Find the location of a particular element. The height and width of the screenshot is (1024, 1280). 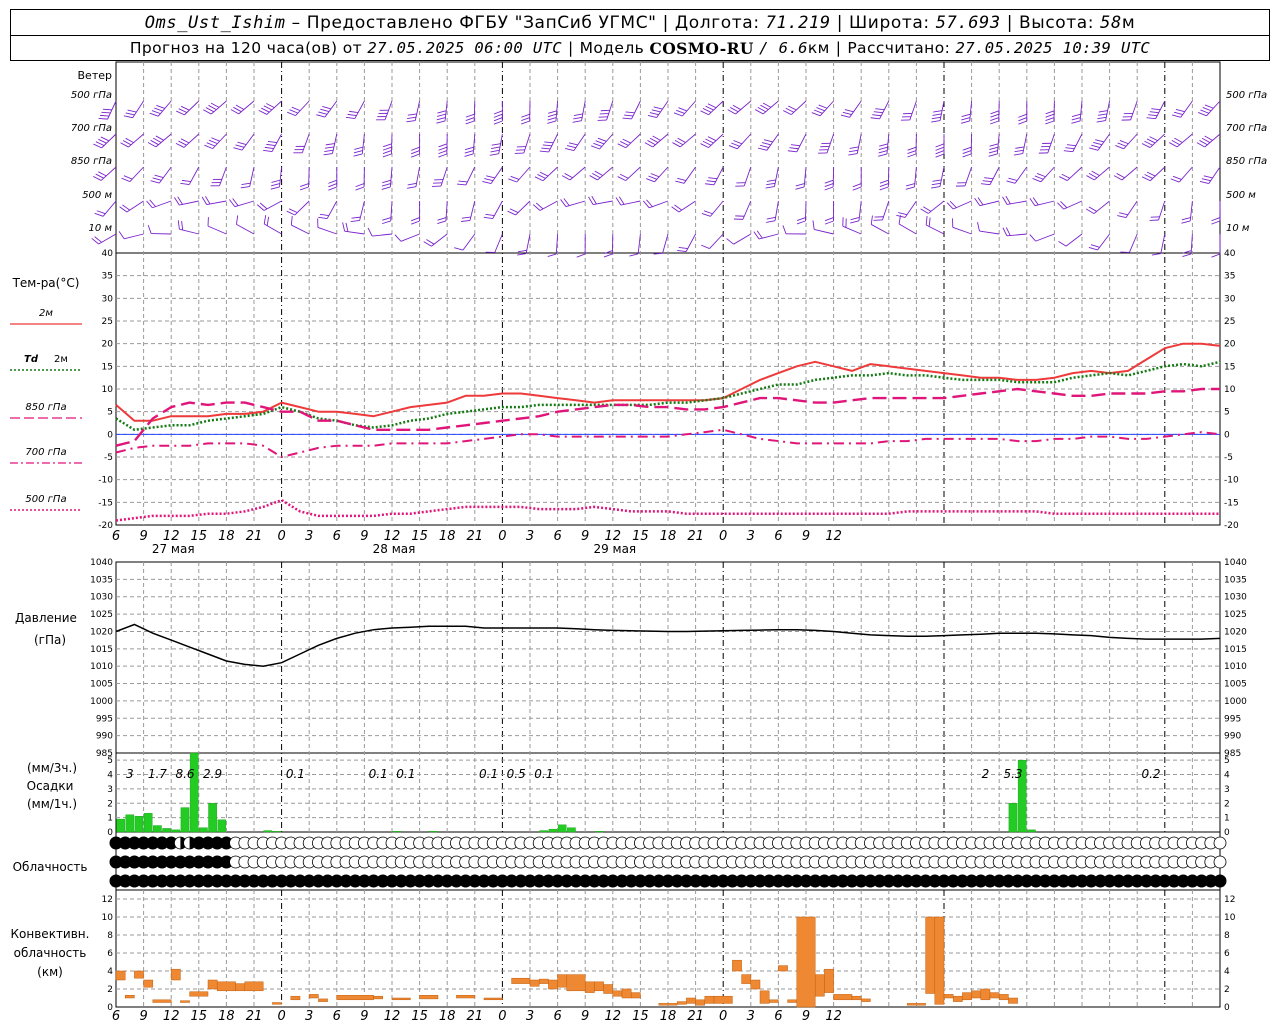

press-tick-left: 1030 is located at coordinates (101, 598).